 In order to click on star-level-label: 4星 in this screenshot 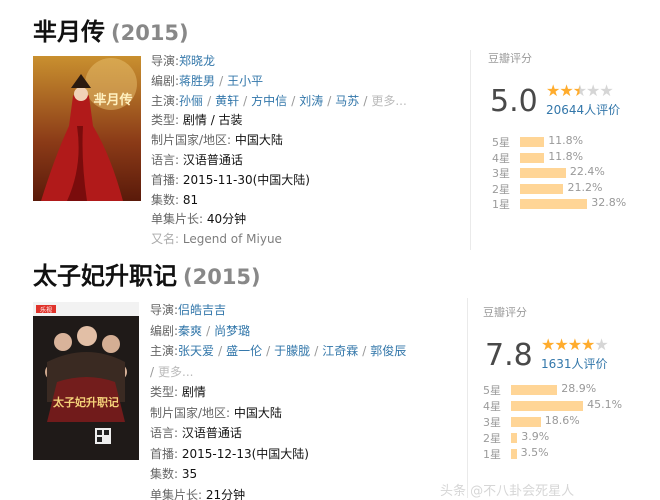, I will do `click(492, 406)`.